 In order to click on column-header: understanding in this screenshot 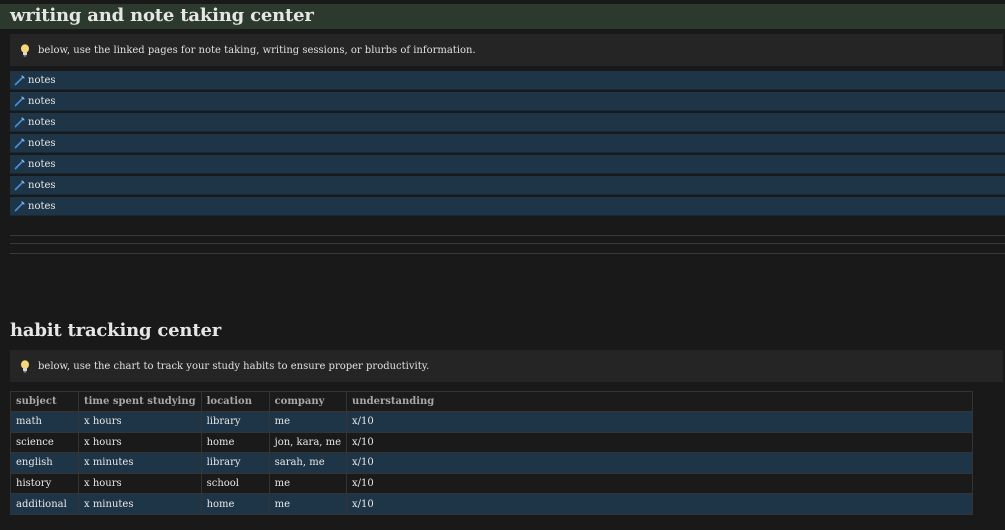, I will do `click(659, 401)`.